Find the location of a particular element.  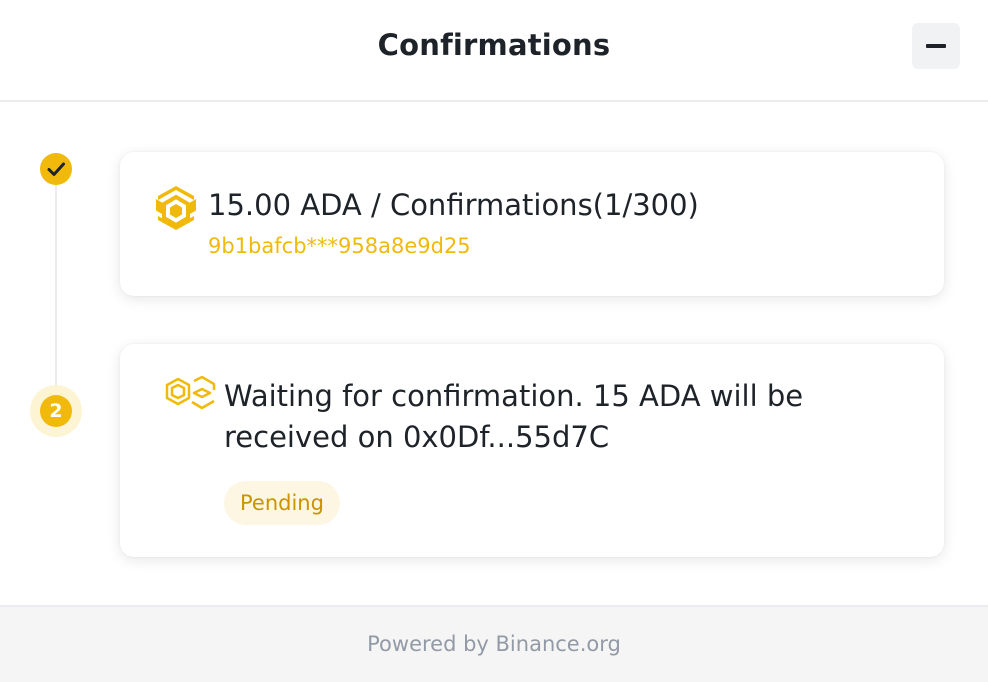

tx-hash-link: 9b1bafcb***958a8e9d25 is located at coordinates (339, 246).